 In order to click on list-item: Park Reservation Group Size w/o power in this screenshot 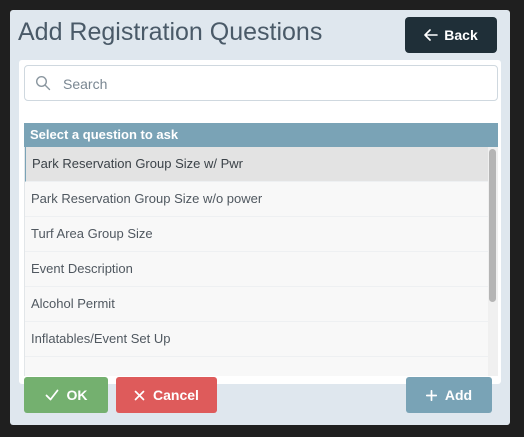, I will do `click(257, 199)`.